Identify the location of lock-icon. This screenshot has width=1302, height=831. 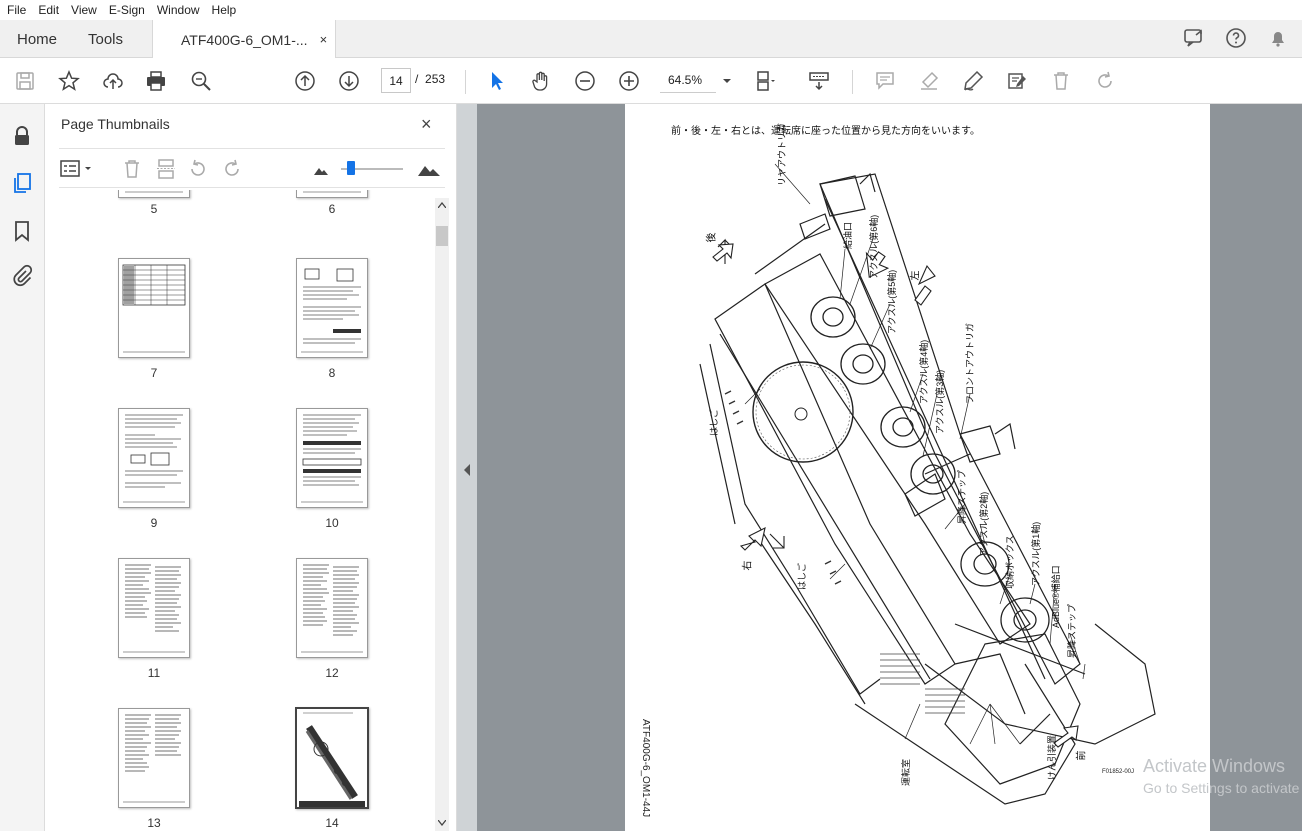
(22, 136).